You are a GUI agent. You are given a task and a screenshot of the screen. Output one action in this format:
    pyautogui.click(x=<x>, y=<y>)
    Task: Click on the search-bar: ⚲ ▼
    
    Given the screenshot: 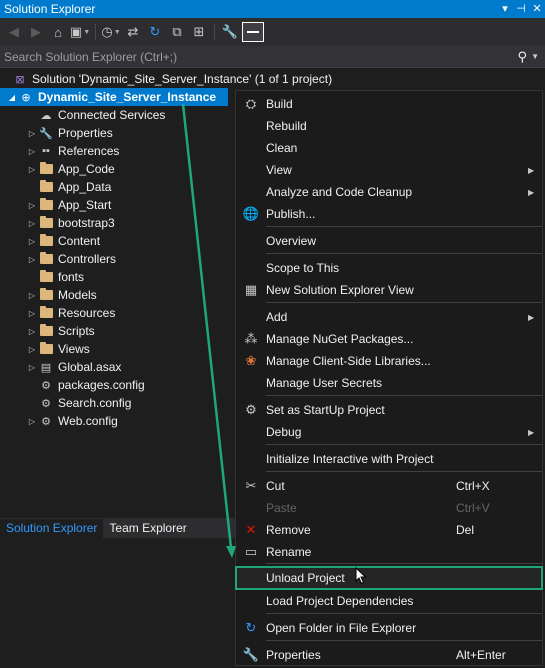 What is the action you would take?
    pyautogui.click(x=272, y=57)
    